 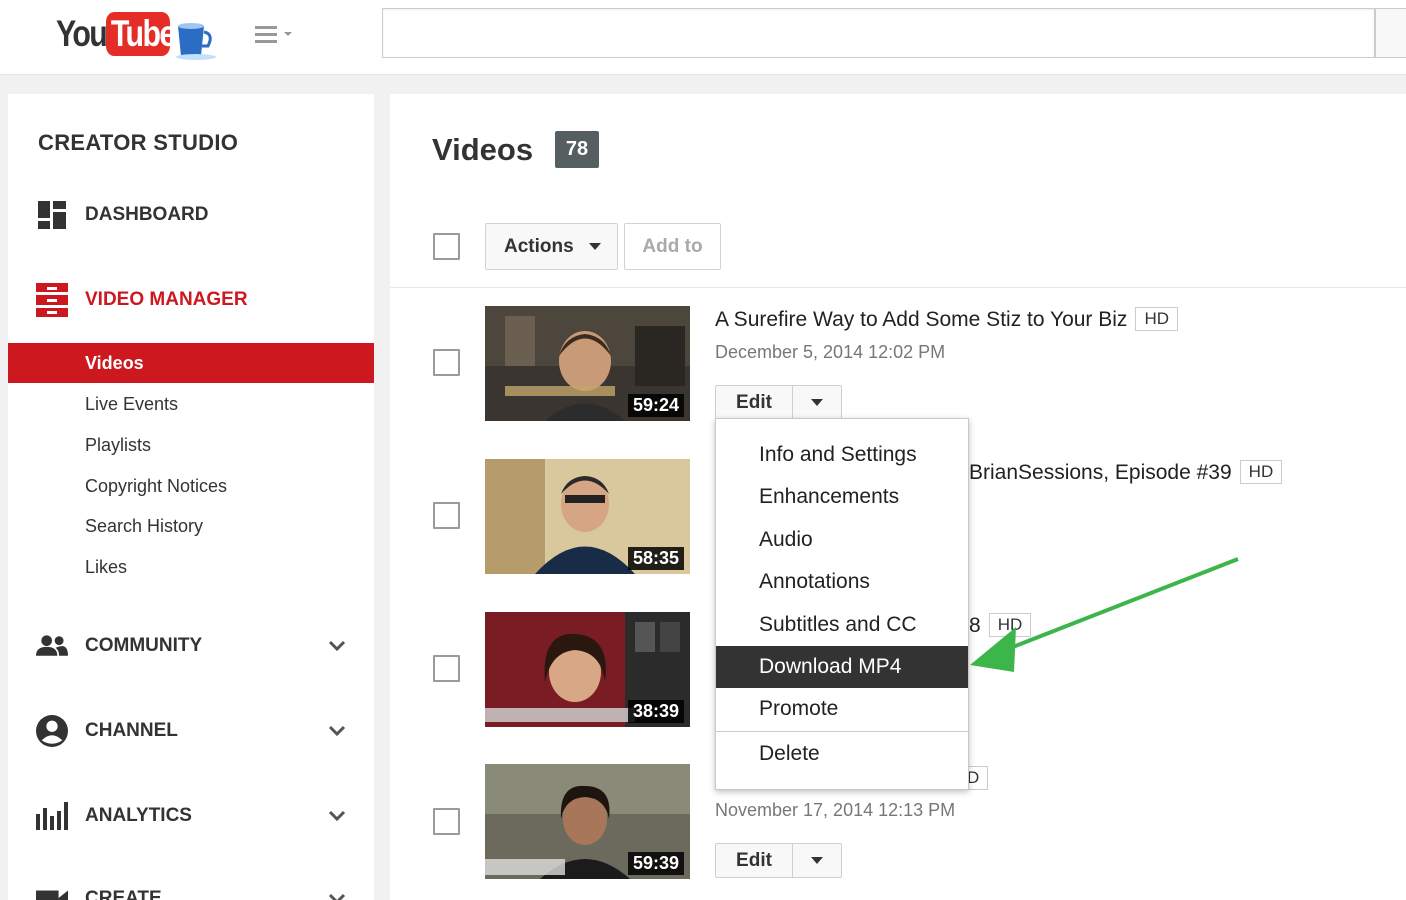 What do you see at coordinates (138, 815) in the screenshot?
I see `sidebar-item-label: ANALYTICS` at bounding box center [138, 815].